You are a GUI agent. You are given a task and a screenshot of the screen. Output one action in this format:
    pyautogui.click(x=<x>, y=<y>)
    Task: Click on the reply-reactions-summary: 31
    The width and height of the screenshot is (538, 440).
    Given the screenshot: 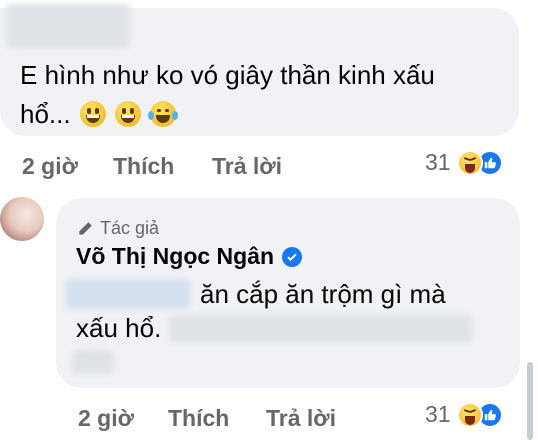 What is the action you would take?
    pyautogui.click(x=464, y=414)
    